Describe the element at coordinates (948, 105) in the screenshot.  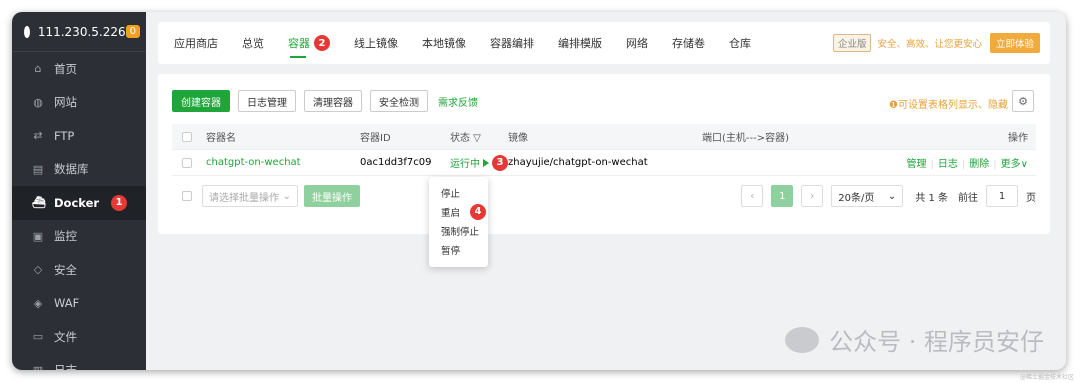
I see `column-settings-hint: ❶可设置表格列显示、隐藏` at that location.